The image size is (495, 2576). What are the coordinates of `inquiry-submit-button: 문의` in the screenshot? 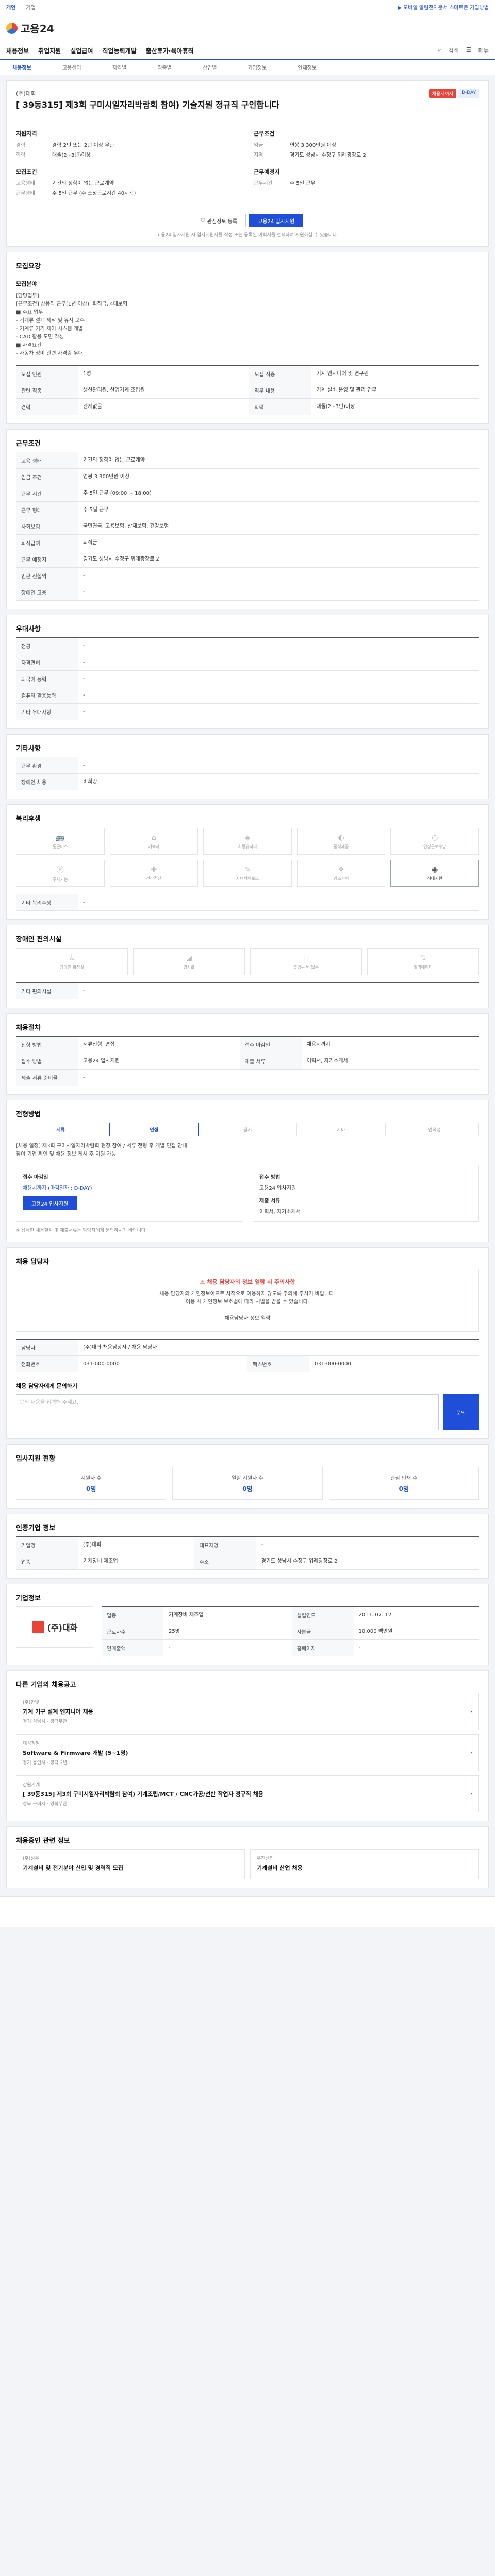 It's located at (461, 1413).